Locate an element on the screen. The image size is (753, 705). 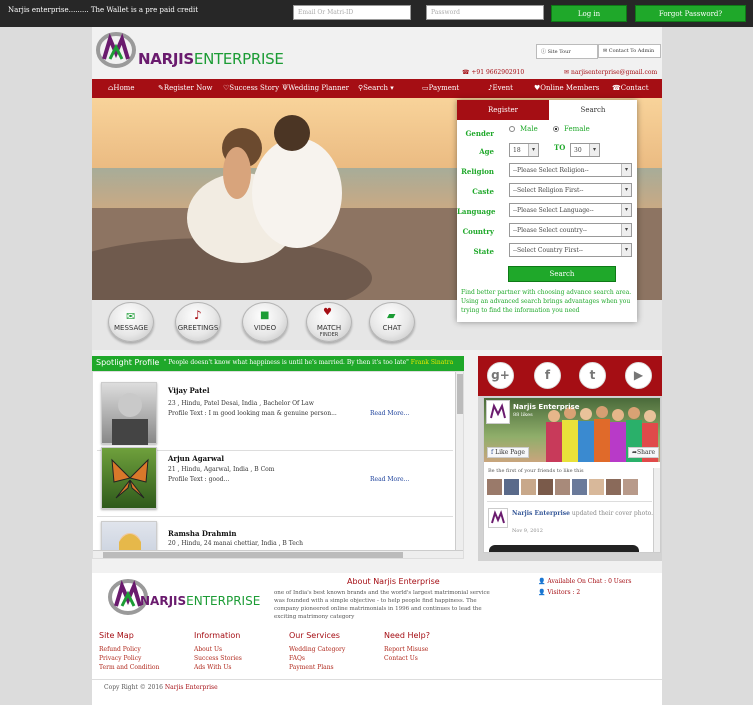
nav-online-label: Online Members is located at coordinates (570, 88).